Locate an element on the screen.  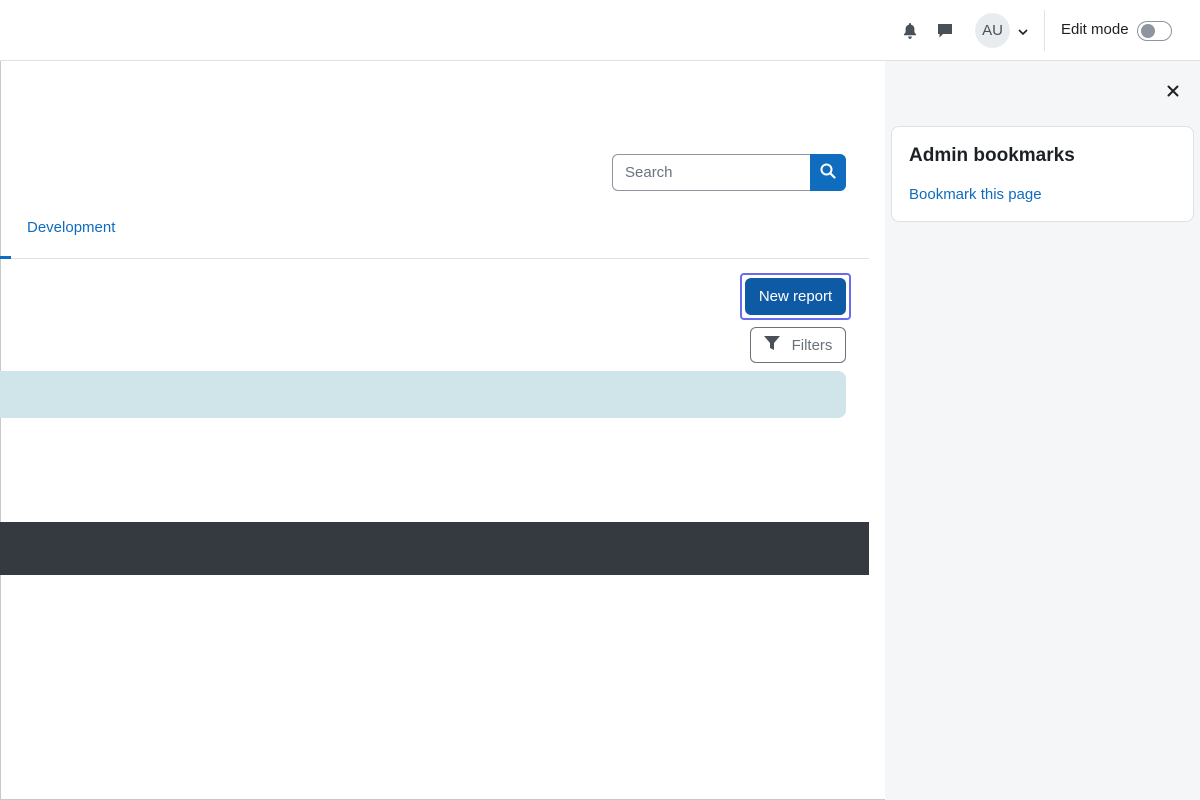
filters-label: Filters is located at coordinates (812, 345).